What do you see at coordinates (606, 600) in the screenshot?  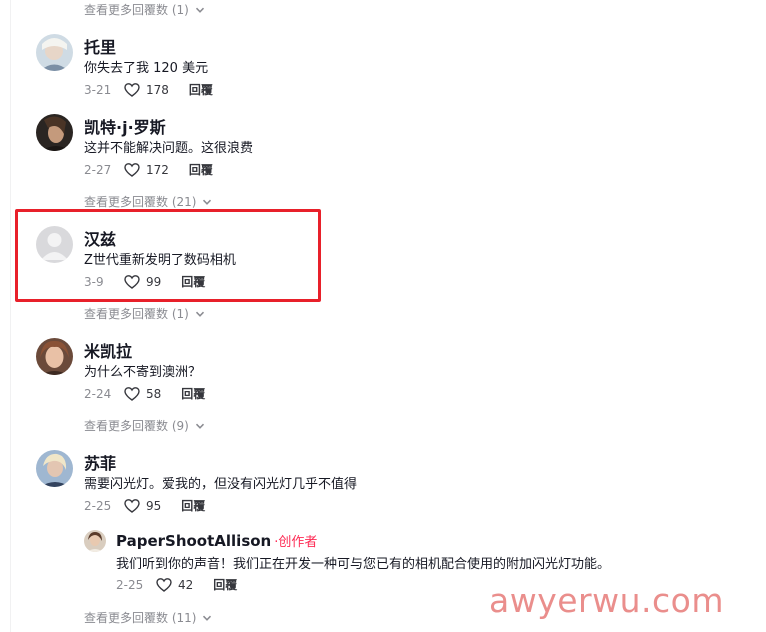 I see `watermark: awyerwu.com` at bounding box center [606, 600].